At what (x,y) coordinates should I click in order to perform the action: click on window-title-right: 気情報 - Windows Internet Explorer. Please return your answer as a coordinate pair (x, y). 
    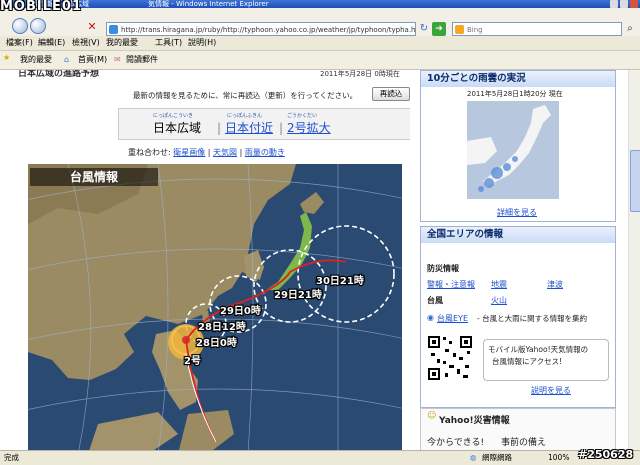
    Looking at the image, I should click on (208, 4).